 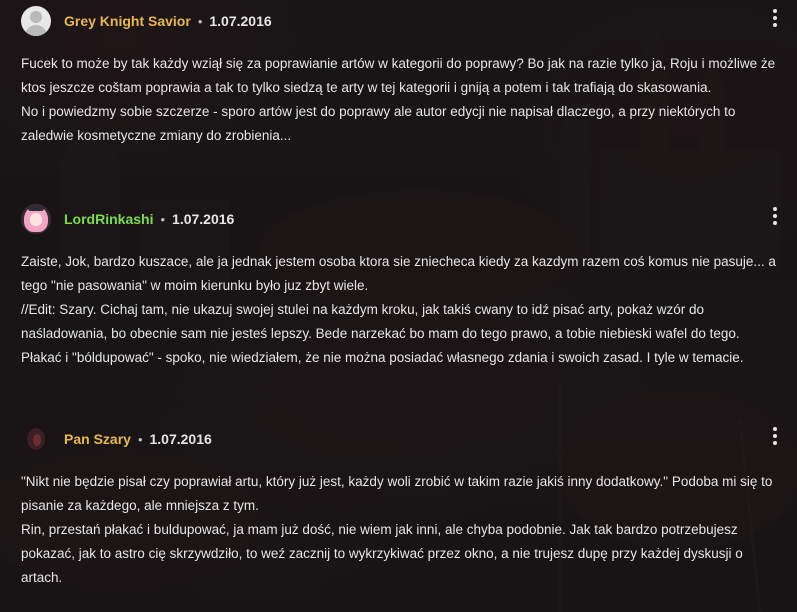 What do you see at coordinates (36, 17) in the screenshot?
I see `user-silhouette-icon` at bounding box center [36, 17].